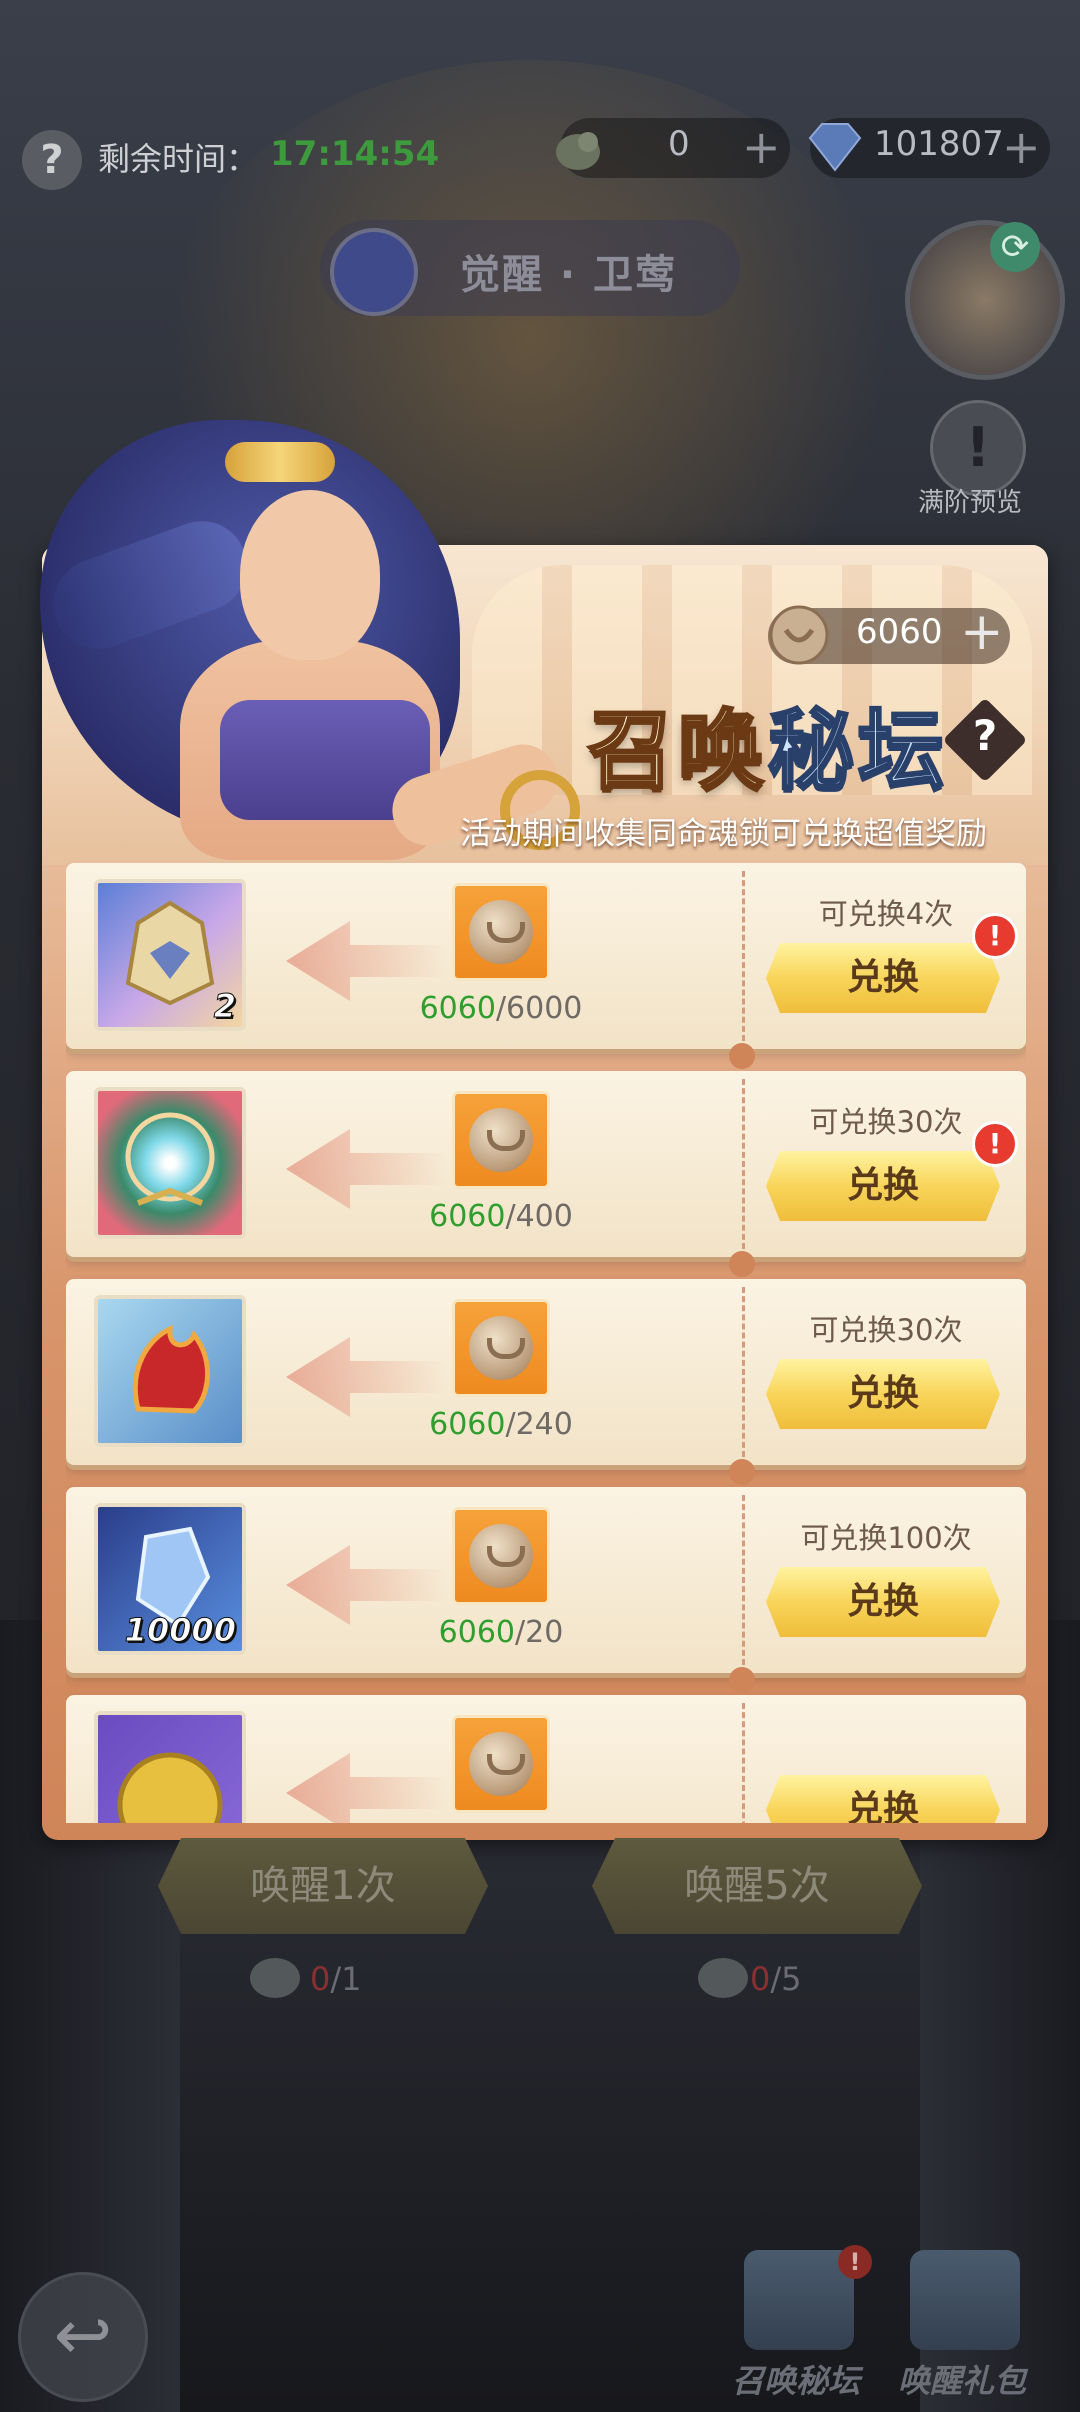  What do you see at coordinates (336, 1979) in the screenshot?
I see `wake-once-cost: 0/1` at bounding box center [336, 1979].